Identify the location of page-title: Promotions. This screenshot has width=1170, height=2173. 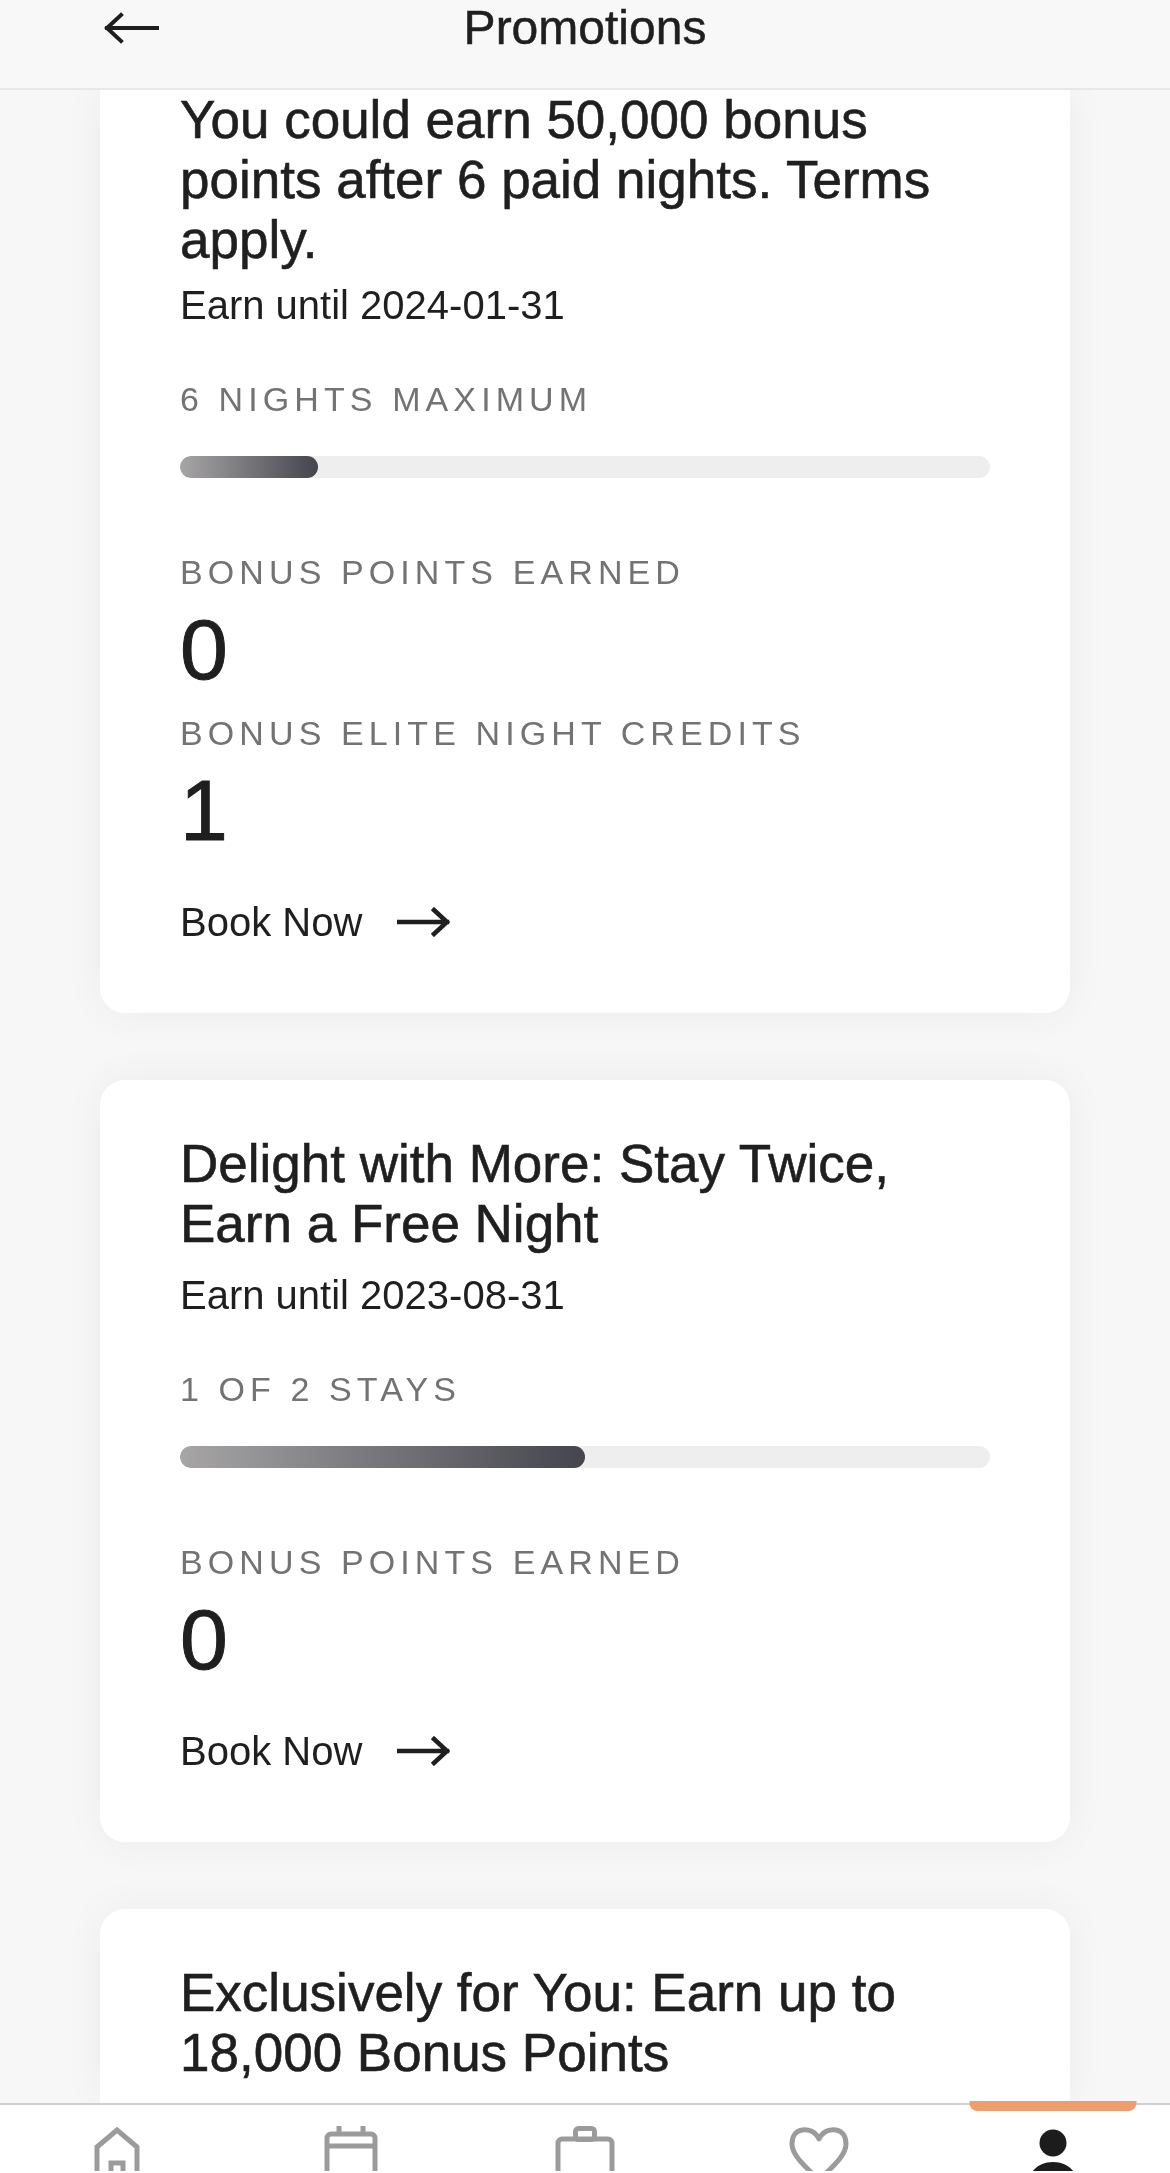
(585, 28).